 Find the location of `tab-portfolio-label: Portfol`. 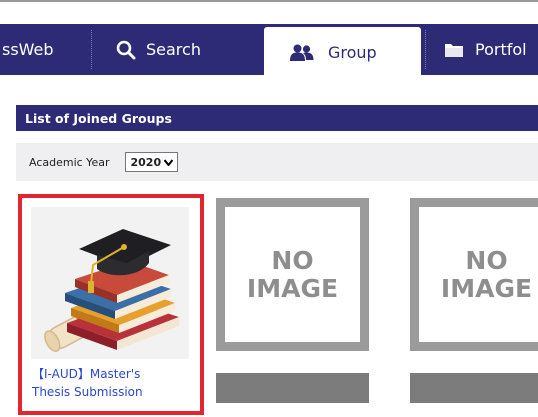

tab-portfolio-label: Portfol is located at coordinates (501, 49).